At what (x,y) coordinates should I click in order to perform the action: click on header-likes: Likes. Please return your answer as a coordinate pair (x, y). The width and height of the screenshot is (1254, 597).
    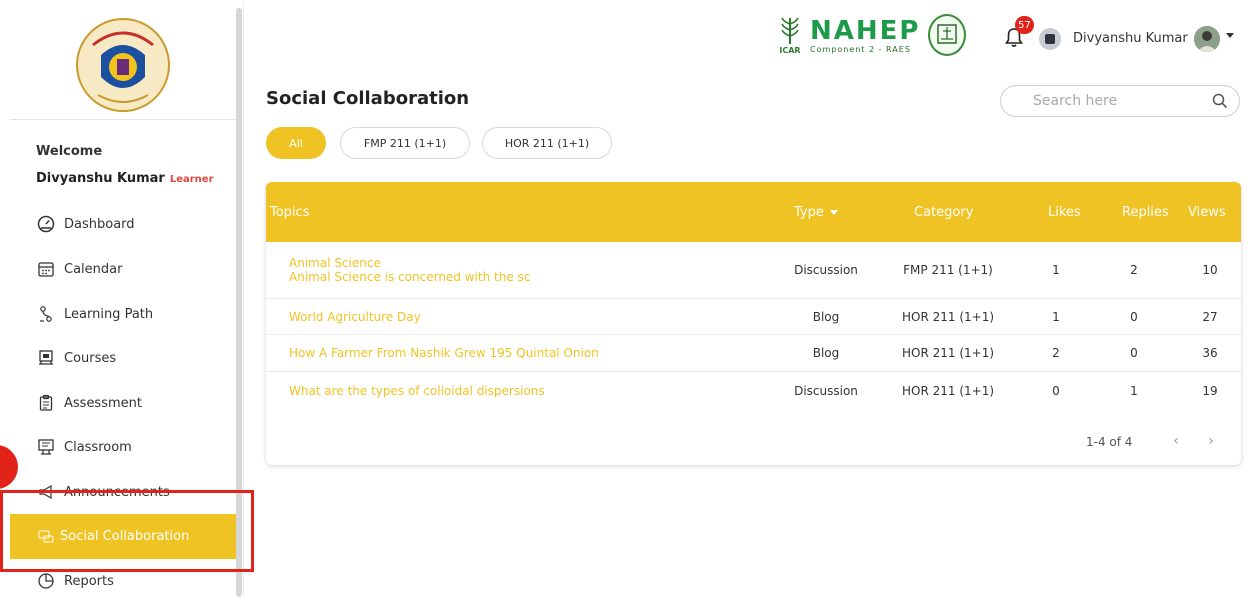
    Looking at the image, I should click on (1064, 212).